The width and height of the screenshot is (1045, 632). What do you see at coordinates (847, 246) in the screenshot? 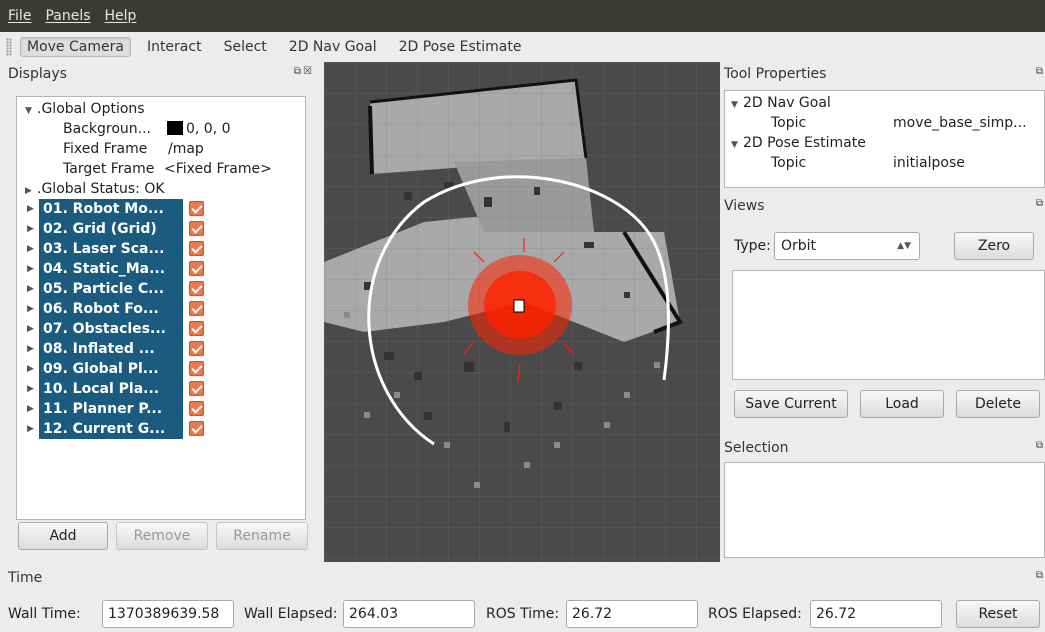
I see `view-type-select: Orbit ▲▼` at bounding box center [847, 246].